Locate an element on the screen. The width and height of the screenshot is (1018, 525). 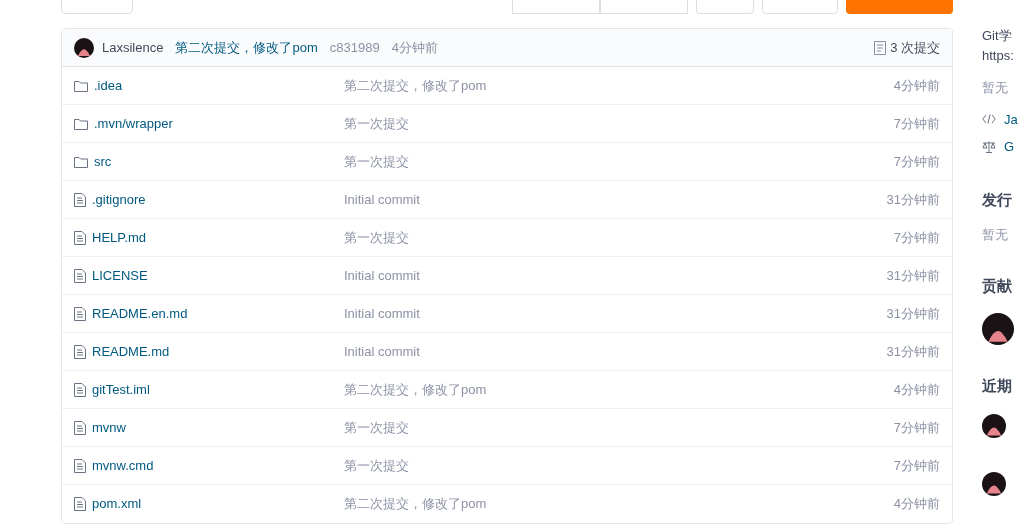
commit-author: Laxsilence is located at coordinates (133, 47).